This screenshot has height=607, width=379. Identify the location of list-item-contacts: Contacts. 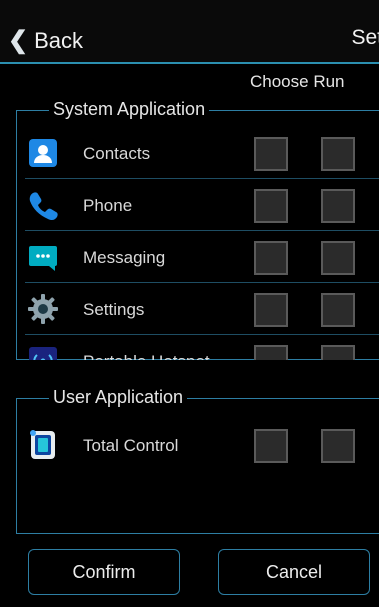
(202, 154).